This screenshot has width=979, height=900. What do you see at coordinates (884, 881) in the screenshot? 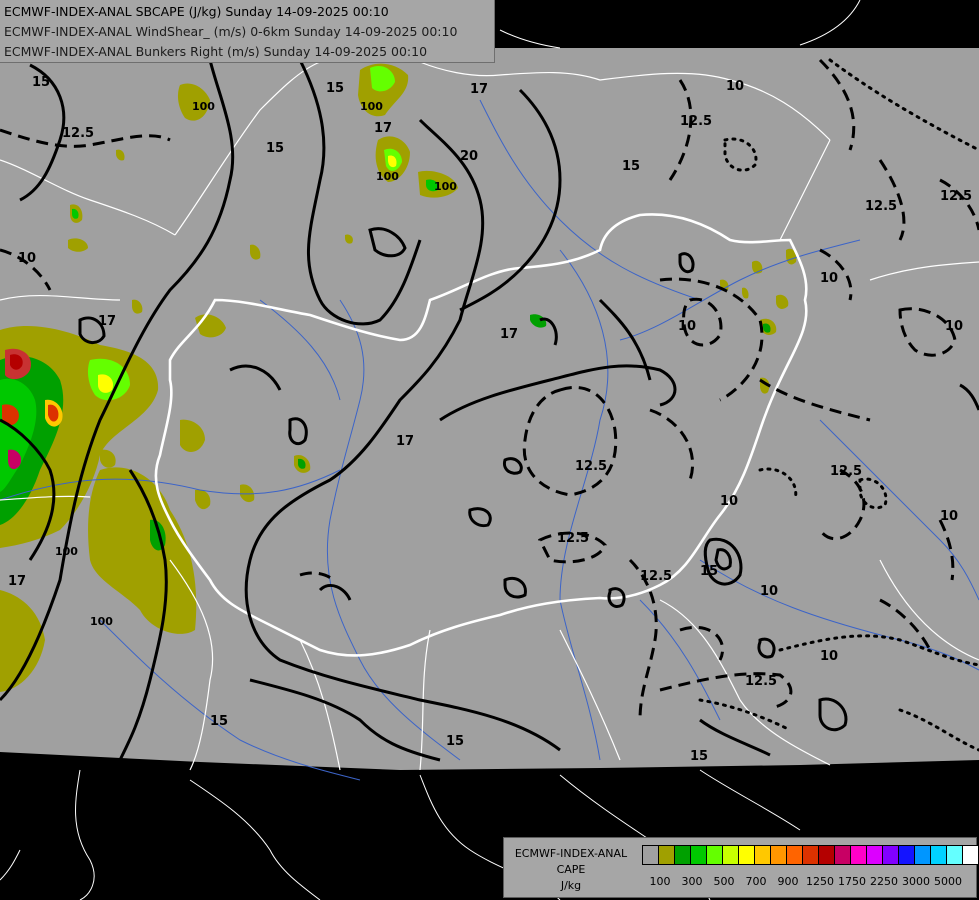
I see `legend-tick-label: 2250` at bounding box center [884, 881].